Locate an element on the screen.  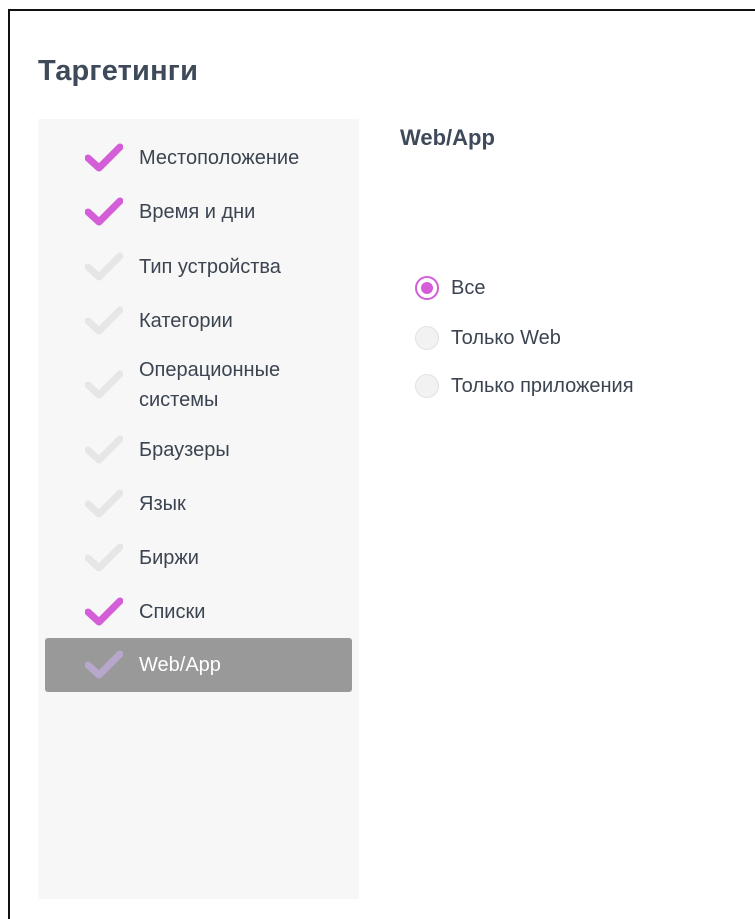
sidebar-item-location: Местоположение is located at coordinates (198, 158).